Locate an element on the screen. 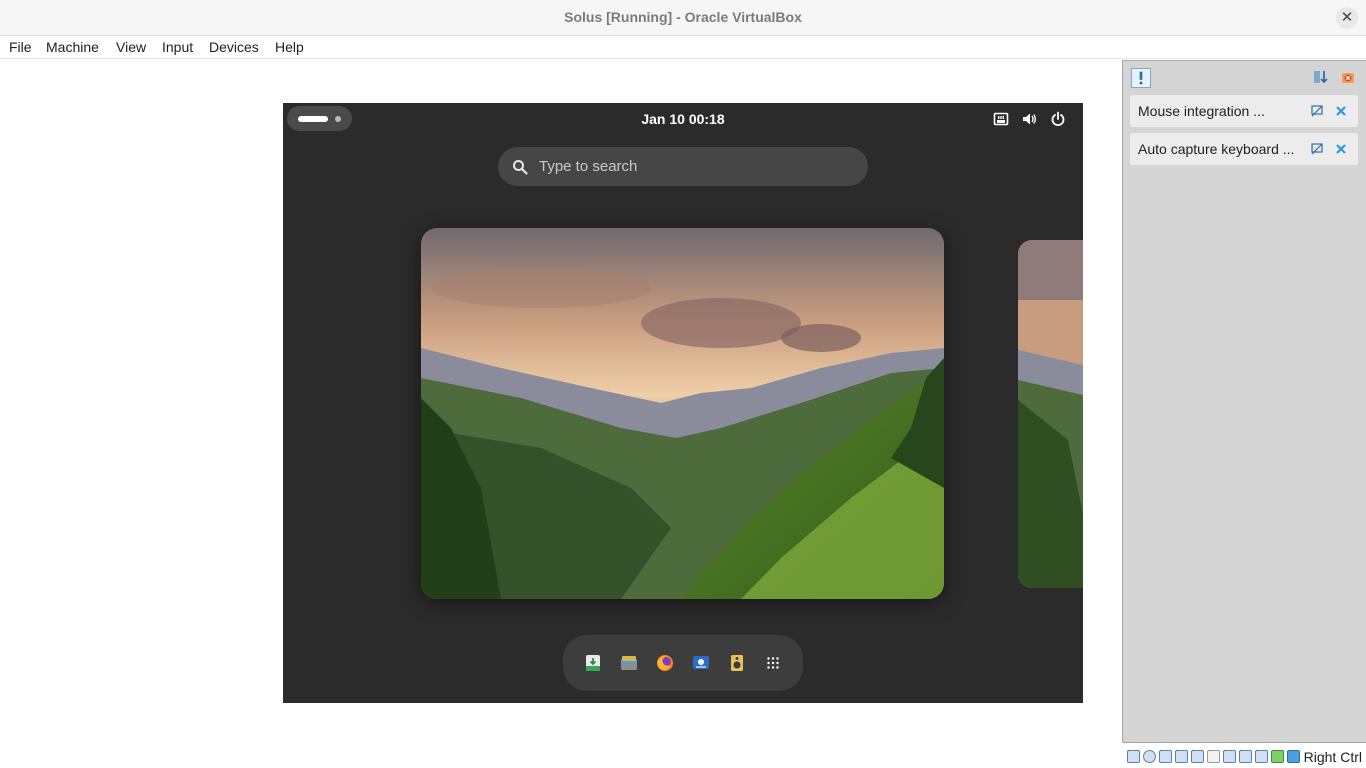  virtualization-icon is located at coordinates (1277, 756).